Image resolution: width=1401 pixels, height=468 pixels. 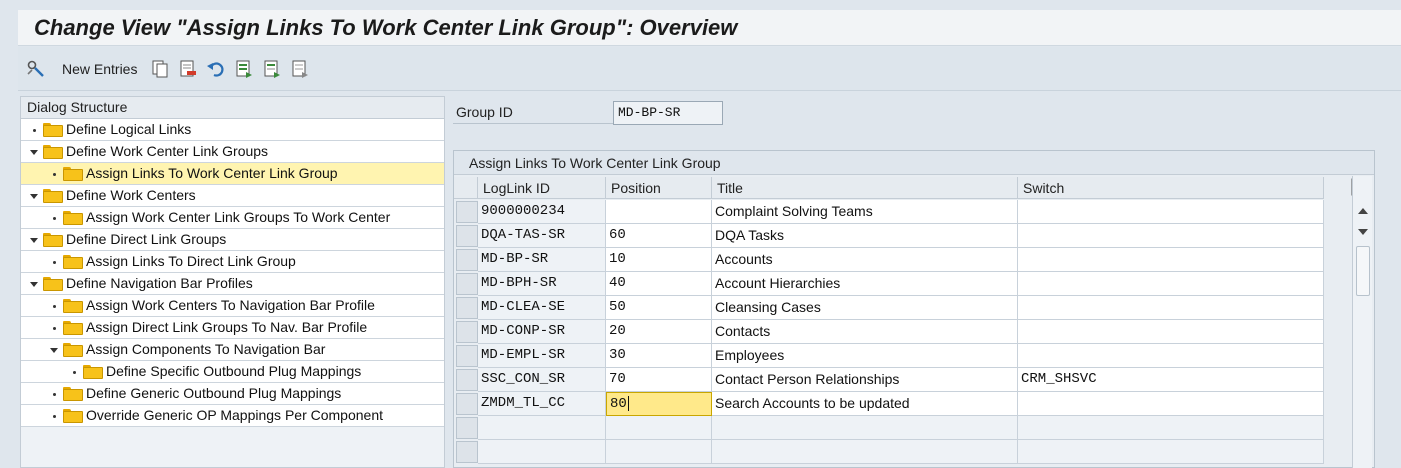 What do you see at coordinates (232, 284) in the screenshot?
I see `tree-item: Define Navigation Bar Profiles` at bounding box center [232, 284].